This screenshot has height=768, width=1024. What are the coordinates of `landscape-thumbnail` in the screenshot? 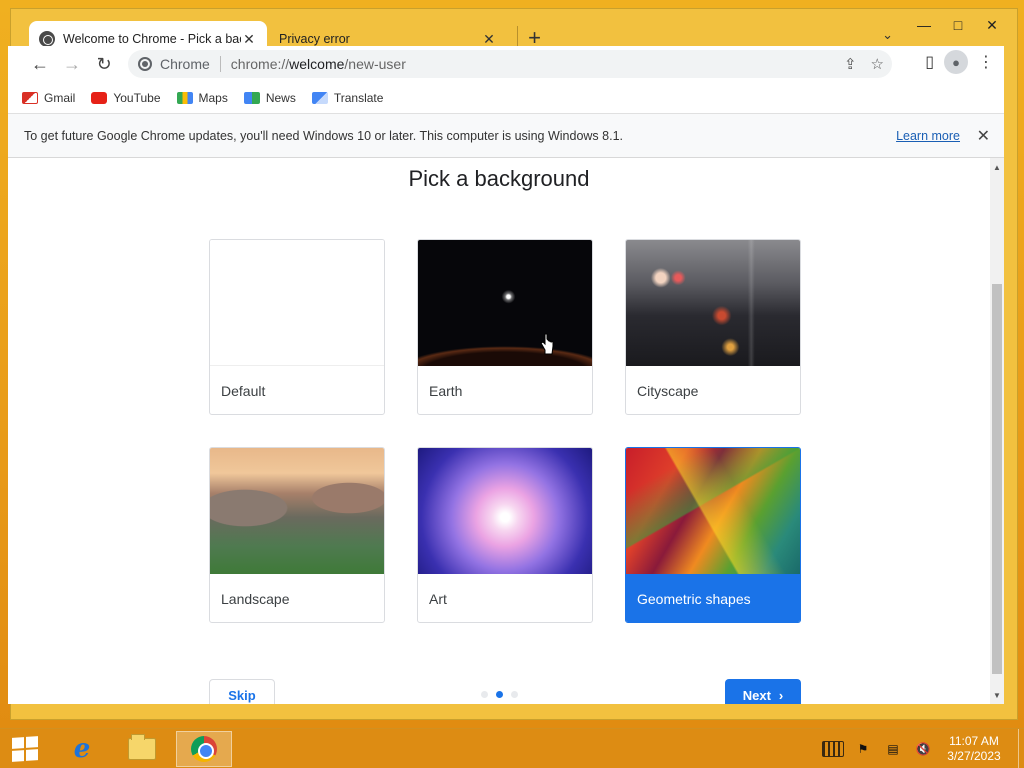 It's located at (297, 511).